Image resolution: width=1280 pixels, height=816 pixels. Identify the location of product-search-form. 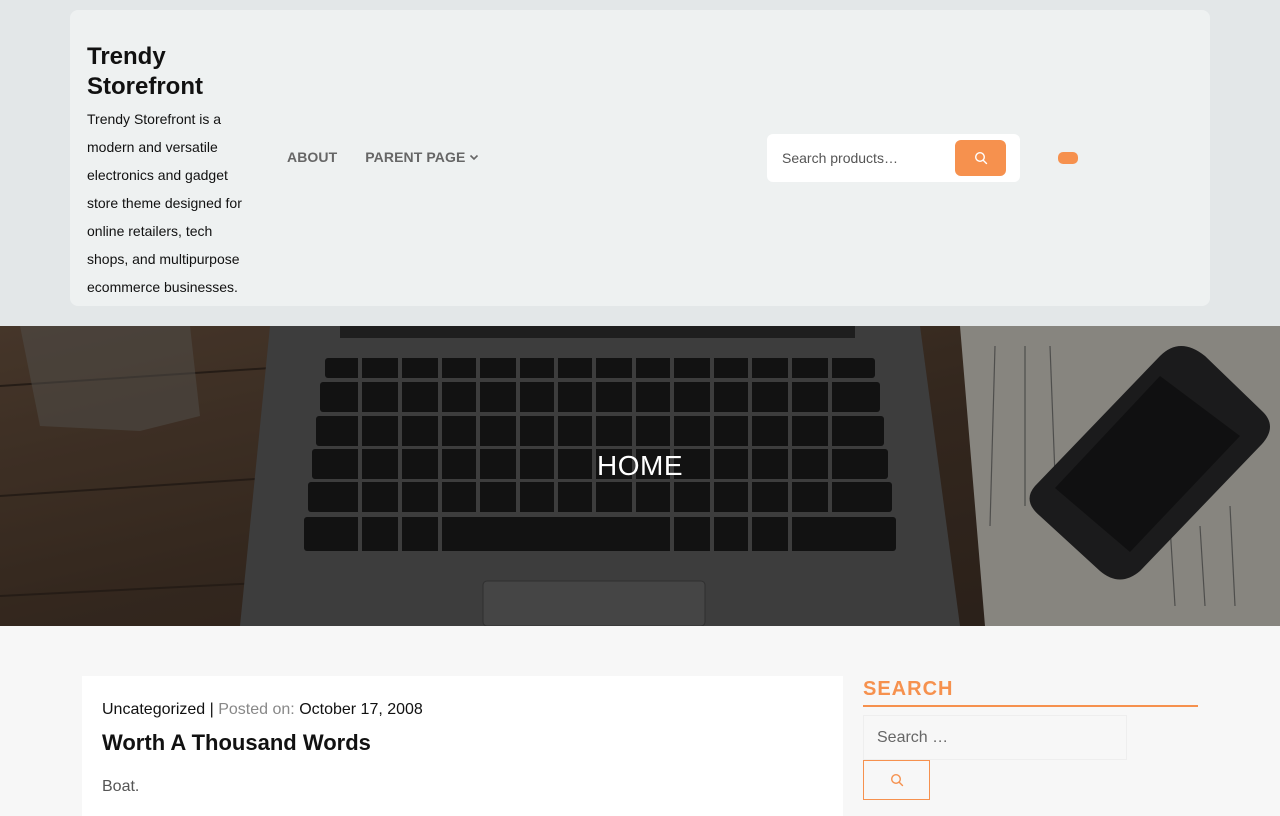
(893, 158).